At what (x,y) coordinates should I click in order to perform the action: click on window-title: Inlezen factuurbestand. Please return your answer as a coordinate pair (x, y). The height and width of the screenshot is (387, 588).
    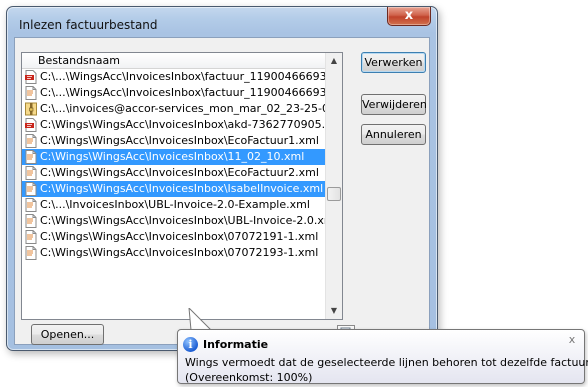
    Looking at the image, I should click on (88, 25).